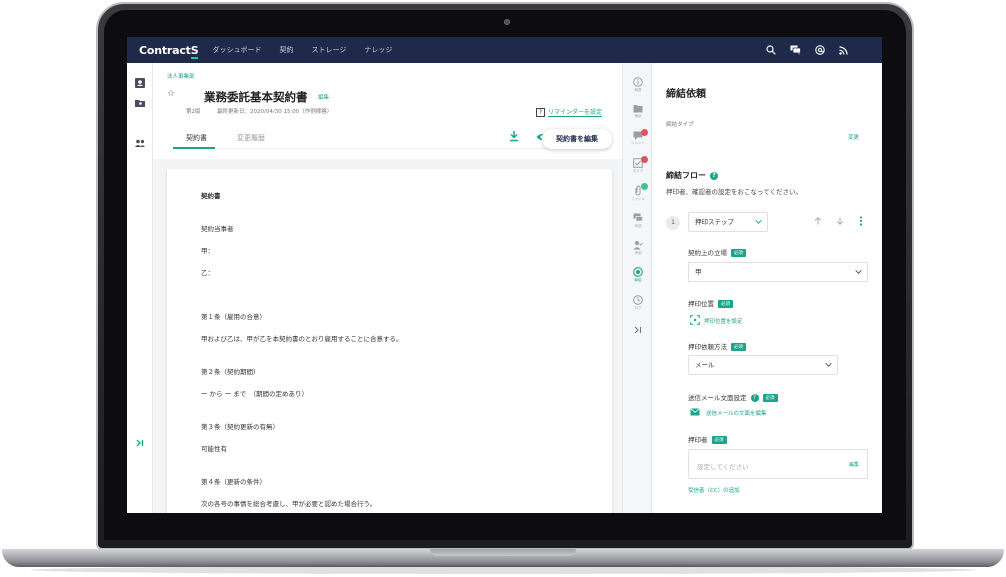 The image size is (1006, 577). I want to click on app-logo: ContractS, so click(169, 51).